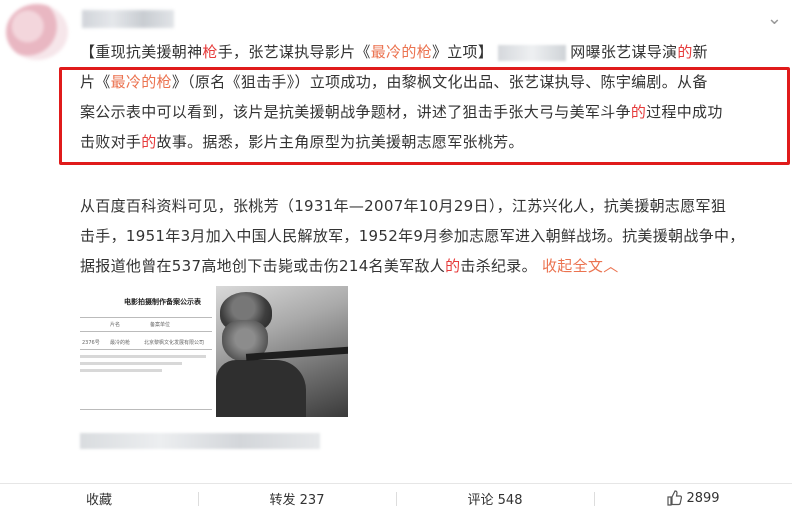 The width and height of the screenshot is (792, 512). I want to click on post-text-line-7: 据报道他曾在537高地创下击毙或击伤214名美军敌人的击杀纪录。 收起全文︿, so click(349, 266).